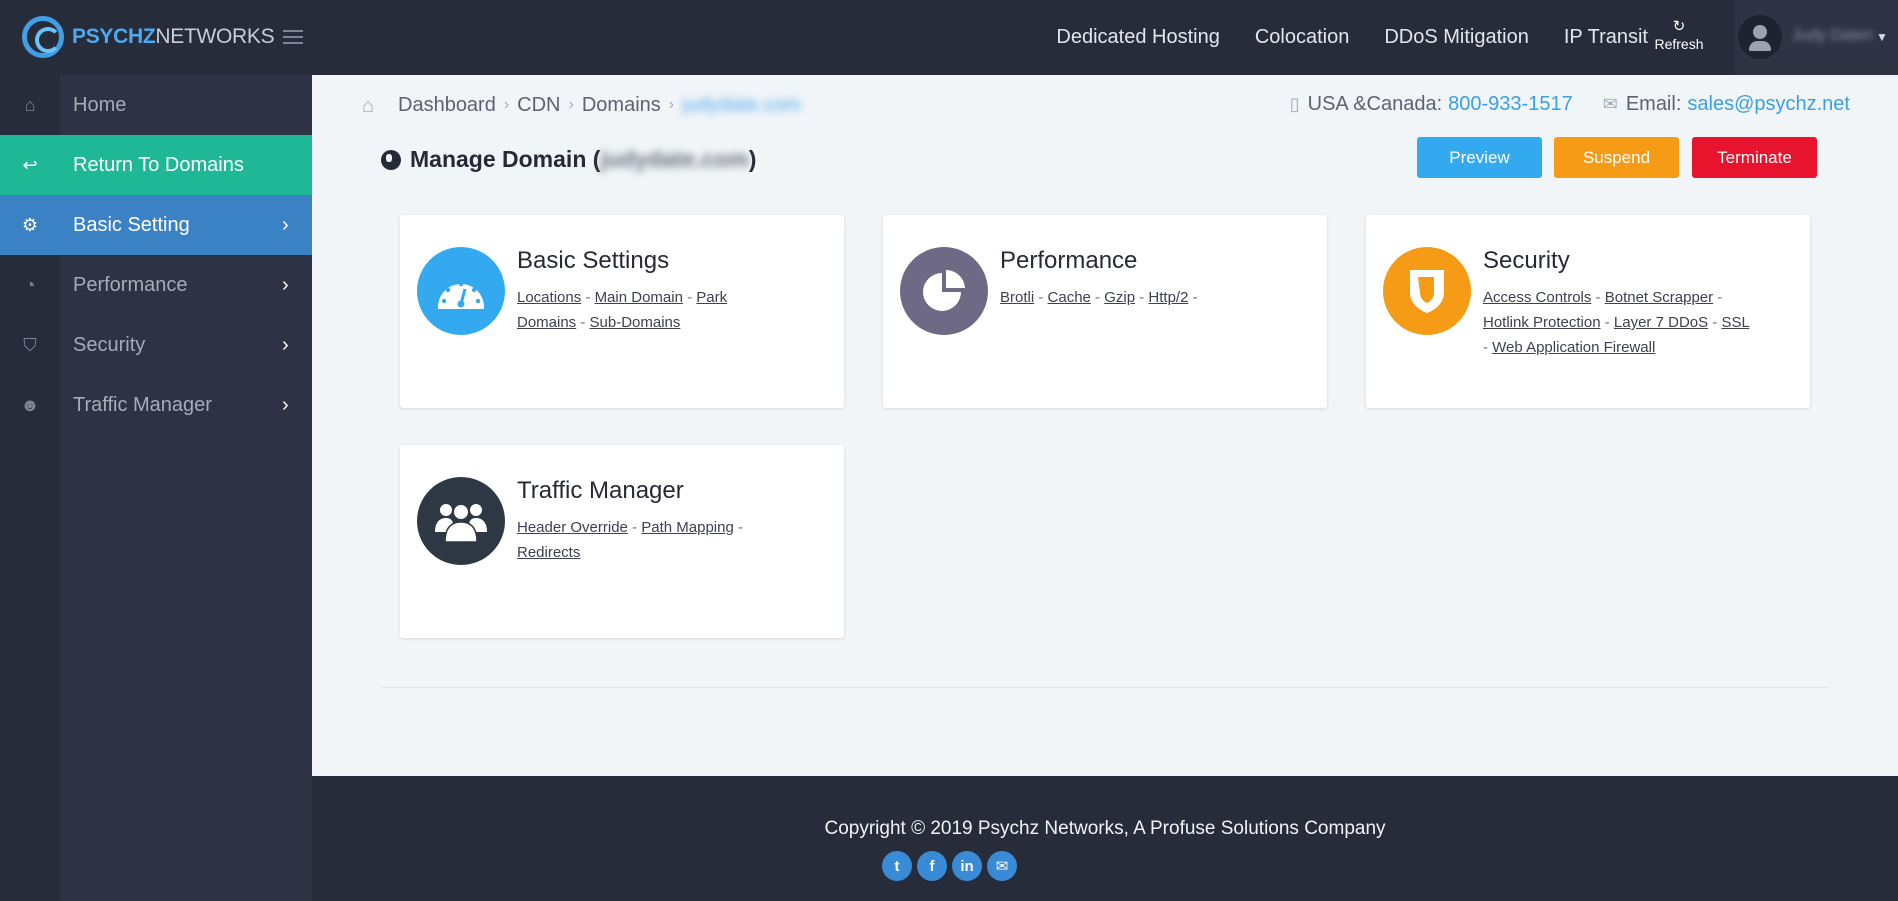  What do you see at coordinates (1479, 157) in the screenshot?
I see `preview-button: Preview` at bounding box center [1479, 157].